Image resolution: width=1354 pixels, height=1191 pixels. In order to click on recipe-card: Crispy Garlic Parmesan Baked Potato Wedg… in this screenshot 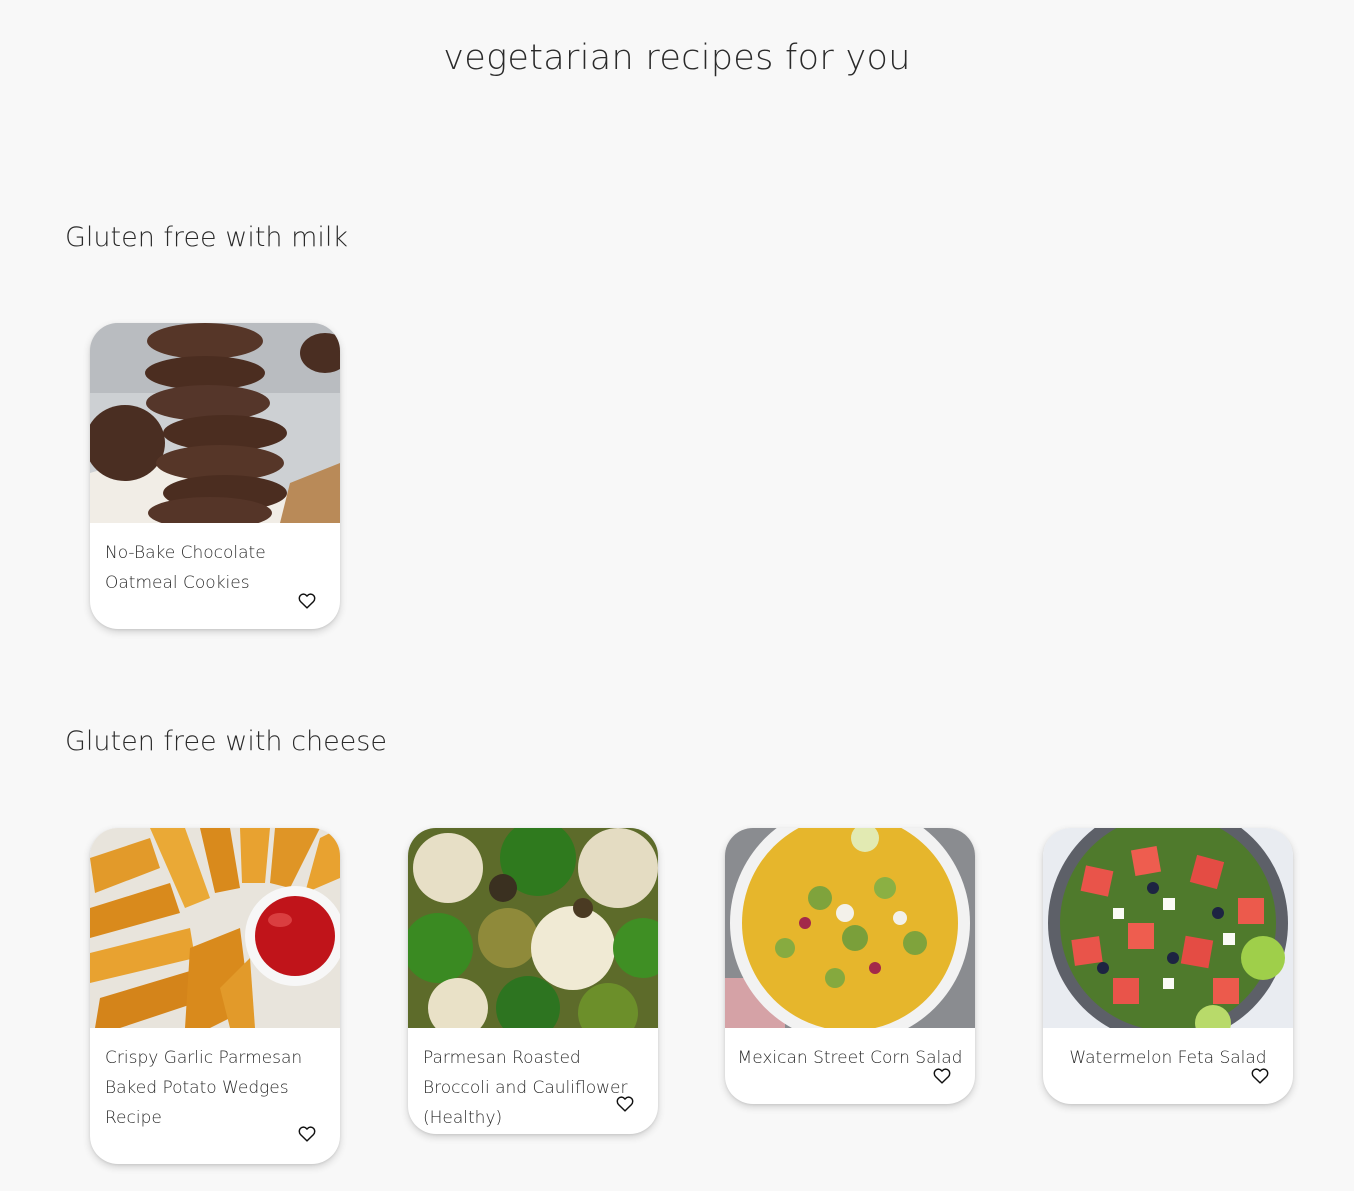, I will do `click(215, 996)`.